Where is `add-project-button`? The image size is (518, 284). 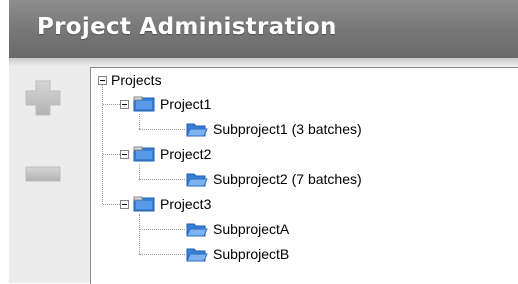
add-project-button is located at coordinates (43, 98).